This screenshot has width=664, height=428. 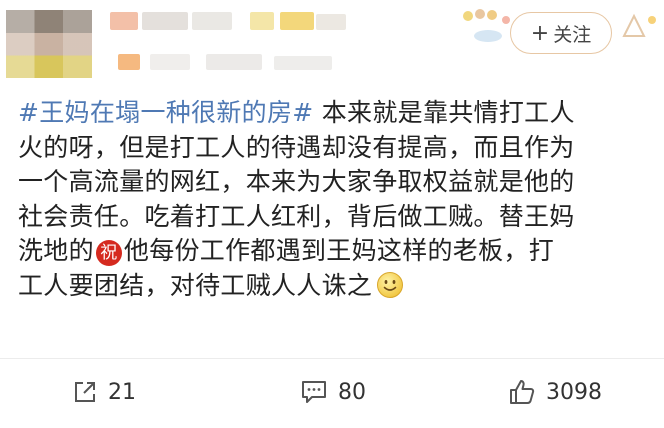 What do you see at coordinates (104, 392) in the screenshot?
I see `repost-button: 21` at bounding box center [104, 392].